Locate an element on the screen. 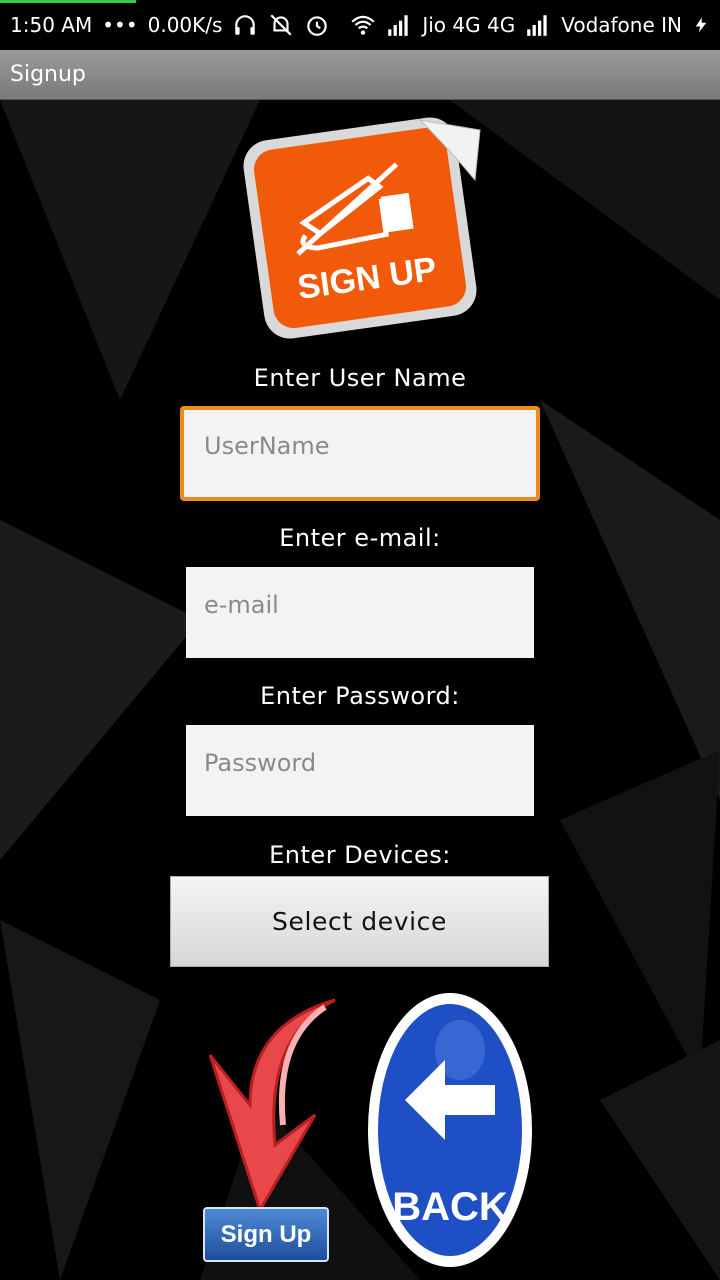  signup-button-label: Sign Up is located at coordinates (266, 1234).